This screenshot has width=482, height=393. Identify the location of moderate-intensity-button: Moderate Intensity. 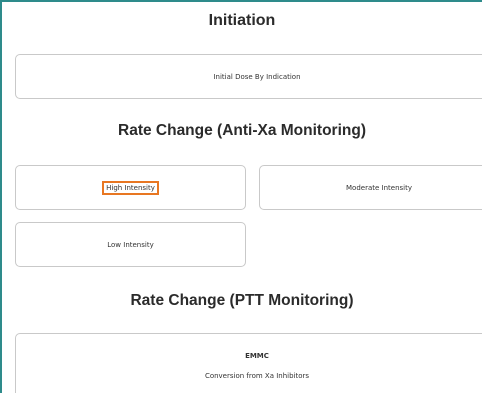
(370, 187).